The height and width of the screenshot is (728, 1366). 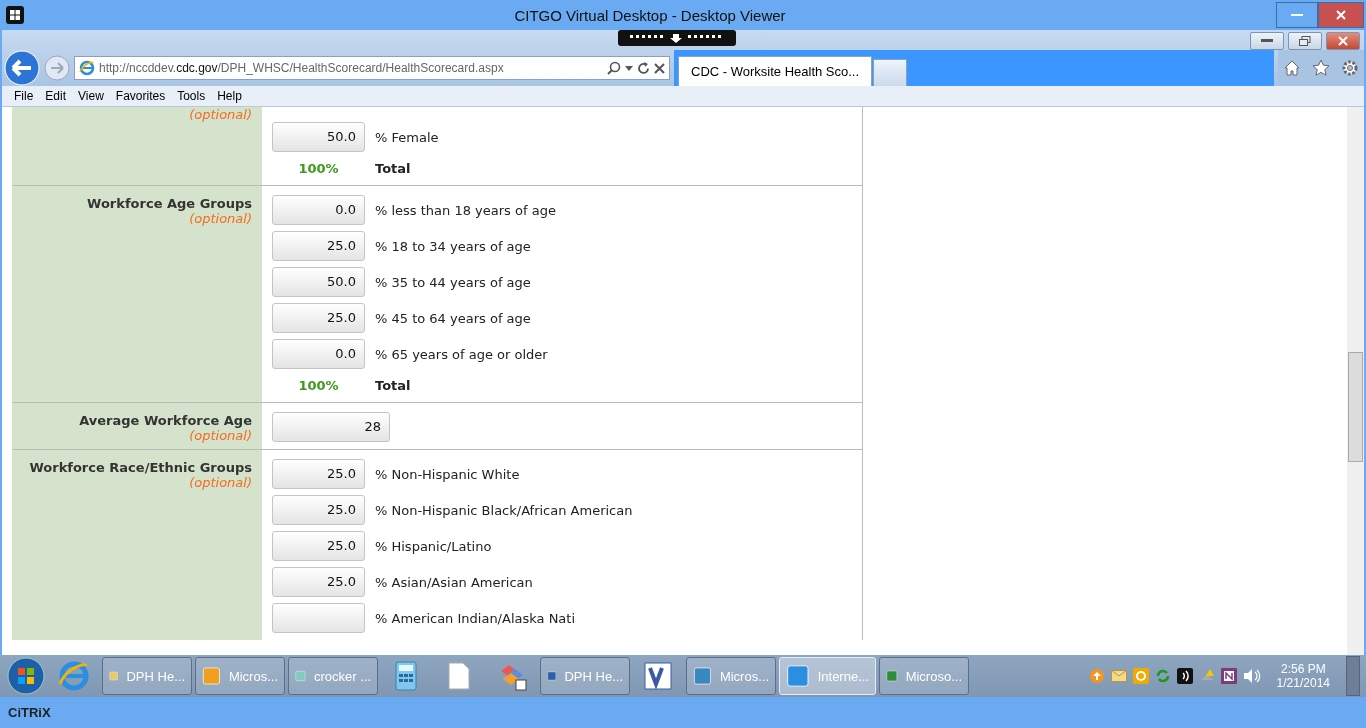 What do you see at coordinates (614, 68) in the screenshot?
I see `search-icon` at bounding box center [614, 68].